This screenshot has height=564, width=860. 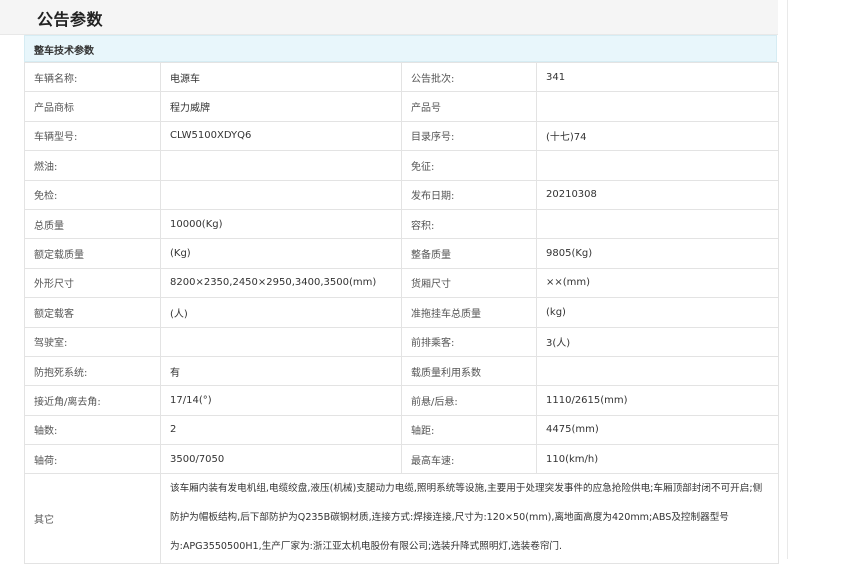 What do you see at coordinates (469, 77) in the screenshot?
I see `param-label: 公告批次:` at bounding box center [469, 77].